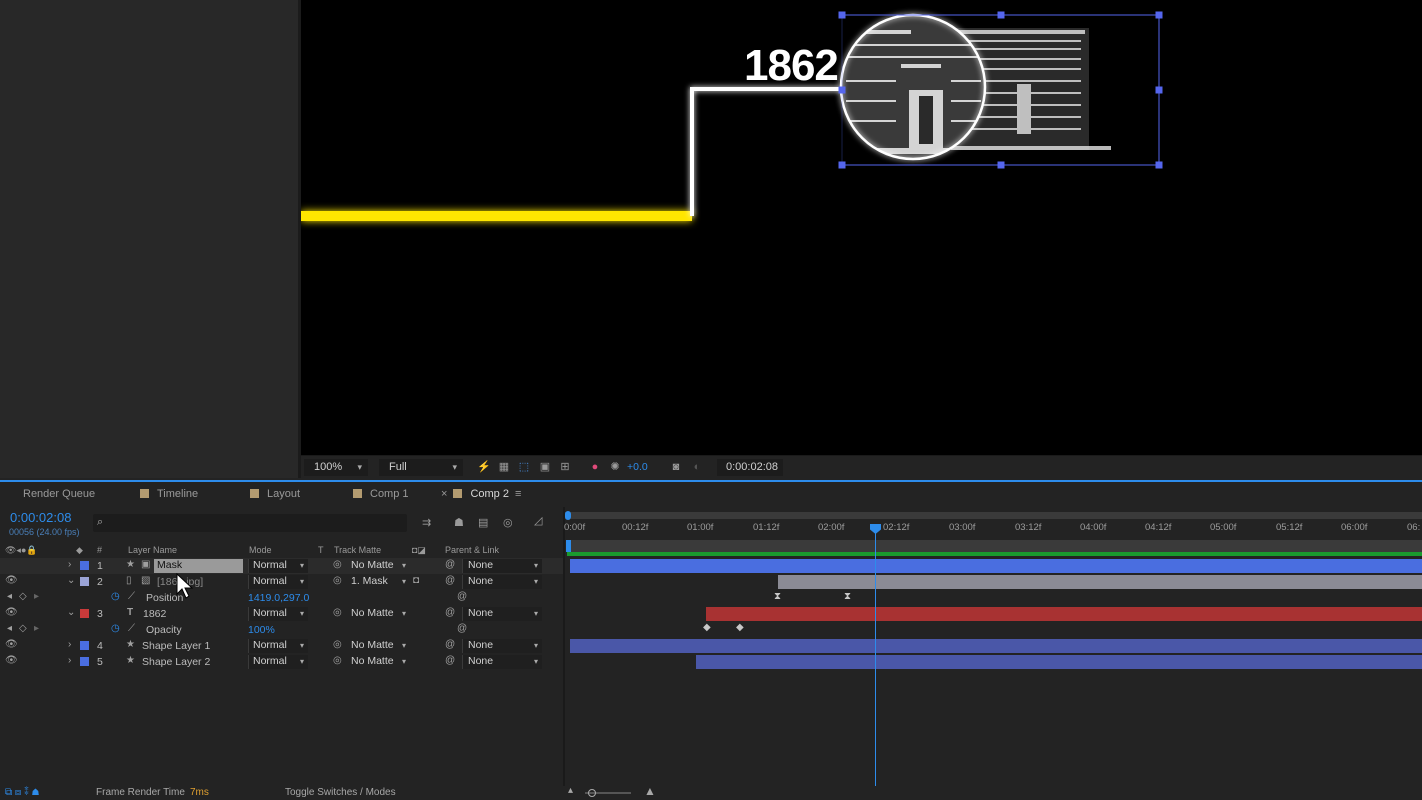 The image size is (1422, 800). Describe the element at coordinates (637, 467) in the screenshot. I see `exposure-value: +0.0` at that location.